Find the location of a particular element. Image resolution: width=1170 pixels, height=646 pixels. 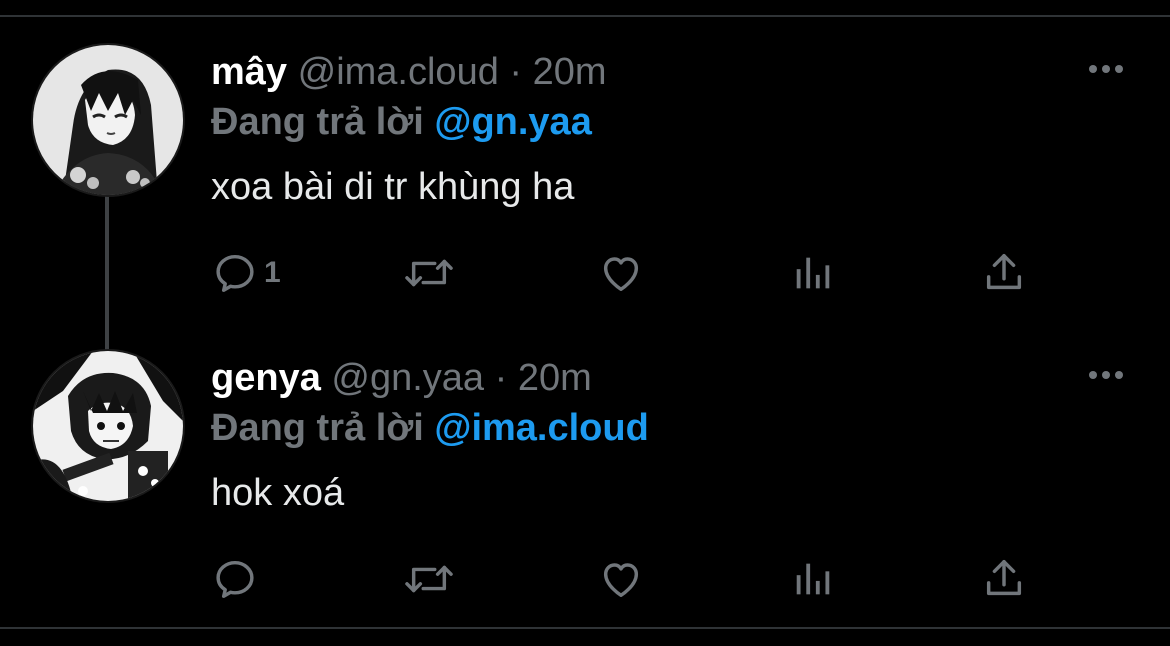

tweet-header: mây @ima.cloud · 20m is located at coordinates (409, 72).